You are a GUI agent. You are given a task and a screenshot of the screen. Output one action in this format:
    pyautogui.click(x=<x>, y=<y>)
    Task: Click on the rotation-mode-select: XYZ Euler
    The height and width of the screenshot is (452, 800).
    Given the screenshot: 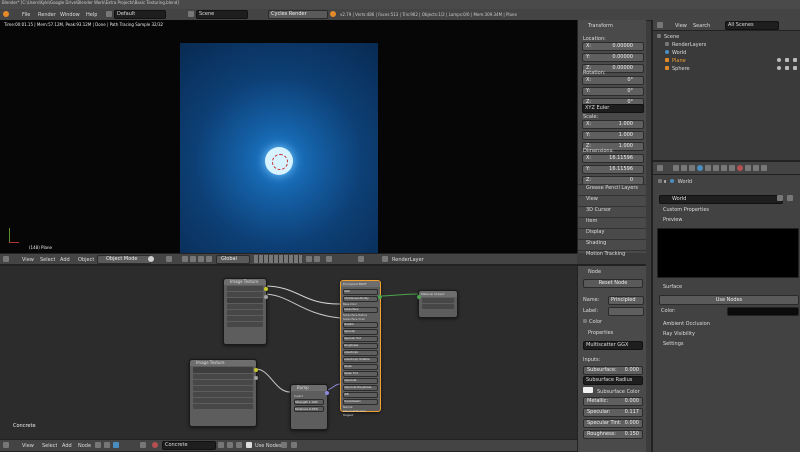 What is the action you would take?
    pyautogui.click(x=613, y=108)
    